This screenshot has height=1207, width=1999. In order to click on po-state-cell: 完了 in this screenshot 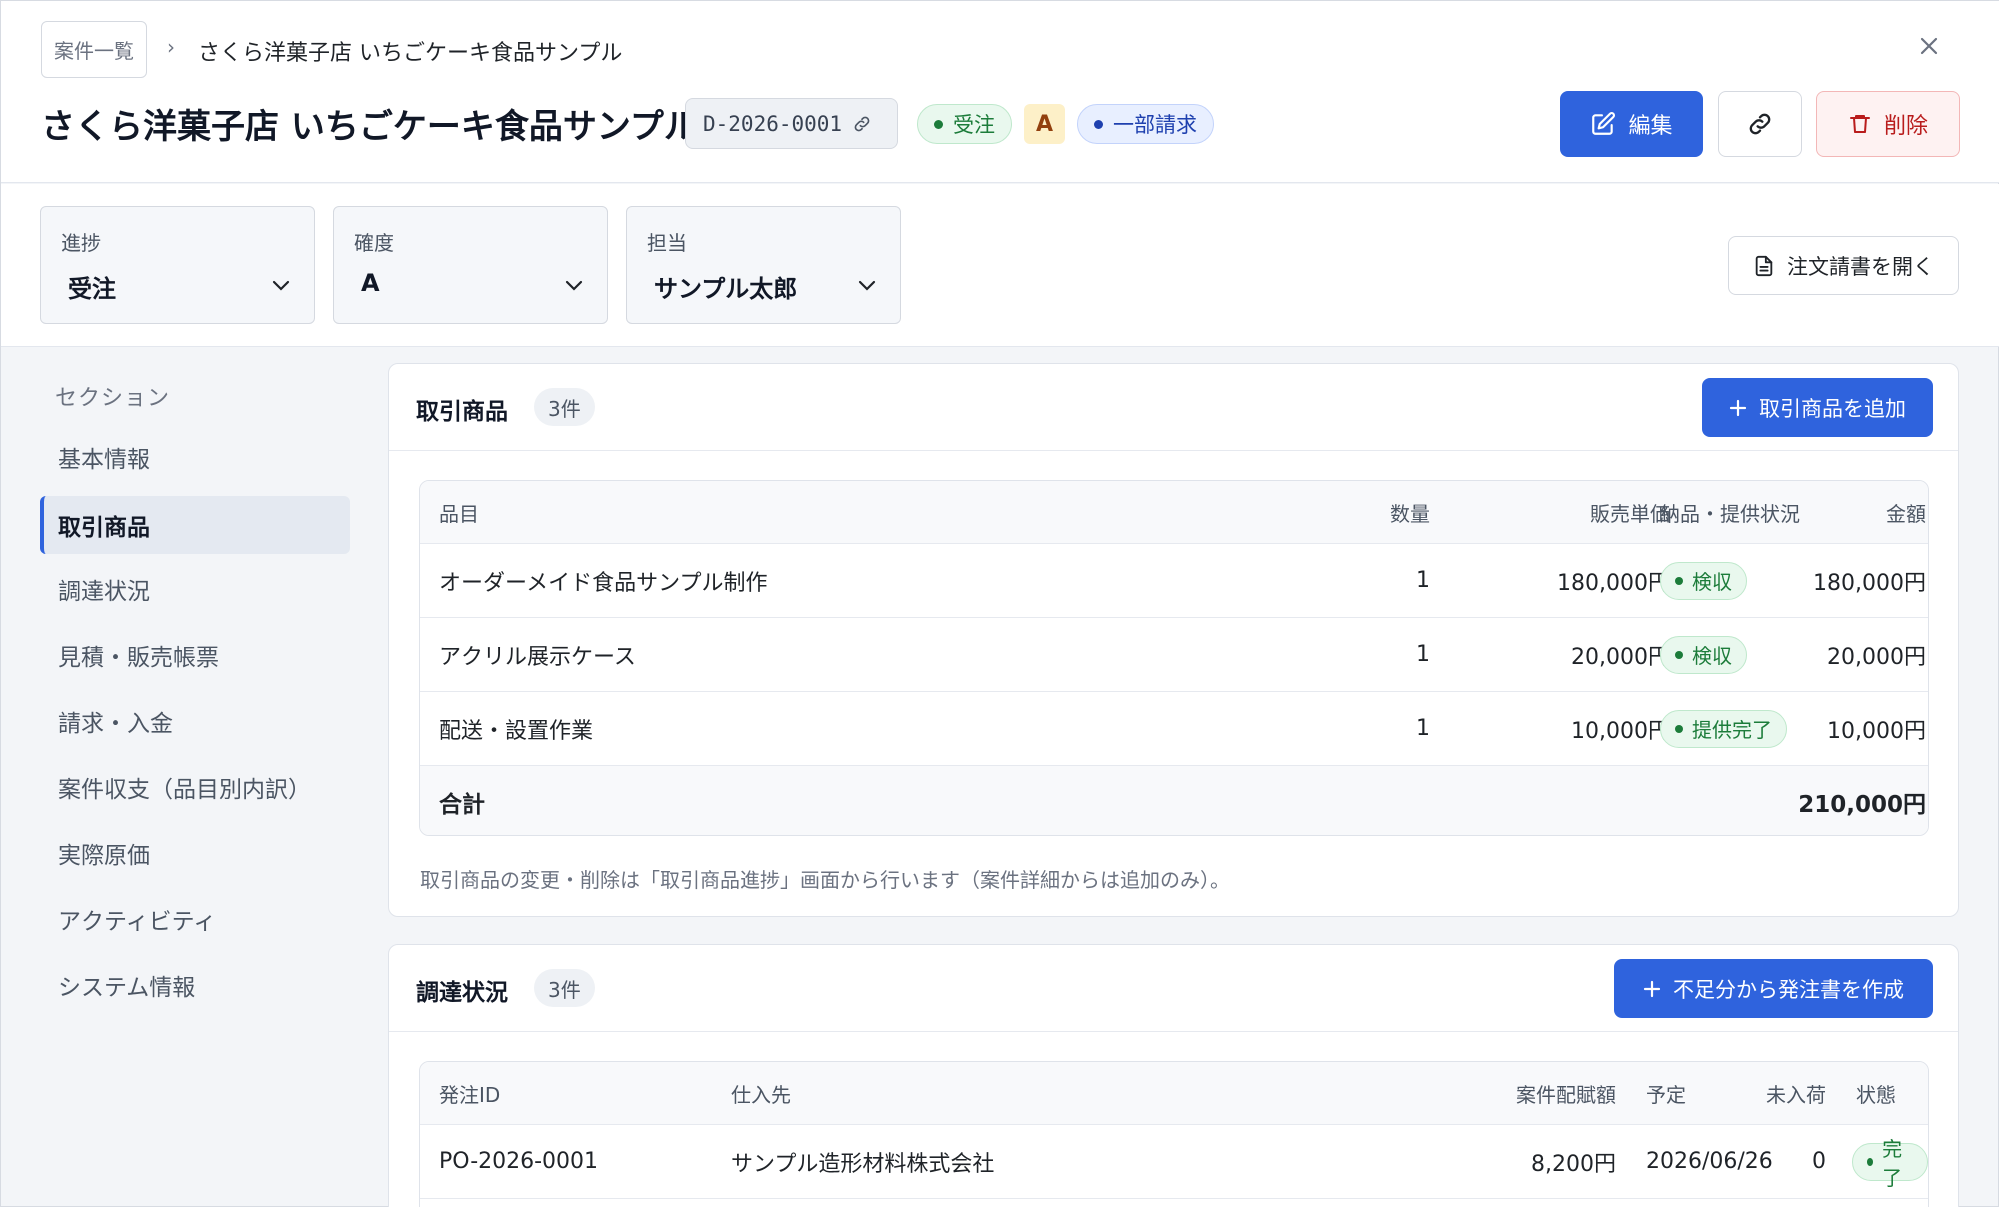, I will do `click(1890, 1161)`.